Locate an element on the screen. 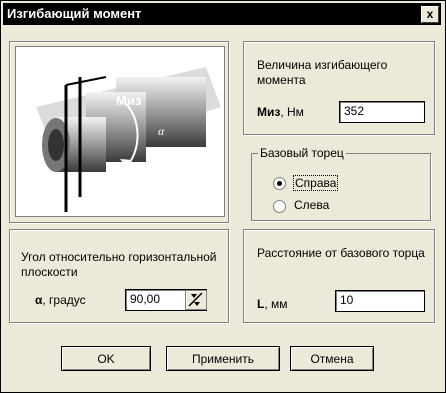 This screenshot has width=446, height=393. moment-label-on-drawing: Миз is located at coordinates (129, 100).